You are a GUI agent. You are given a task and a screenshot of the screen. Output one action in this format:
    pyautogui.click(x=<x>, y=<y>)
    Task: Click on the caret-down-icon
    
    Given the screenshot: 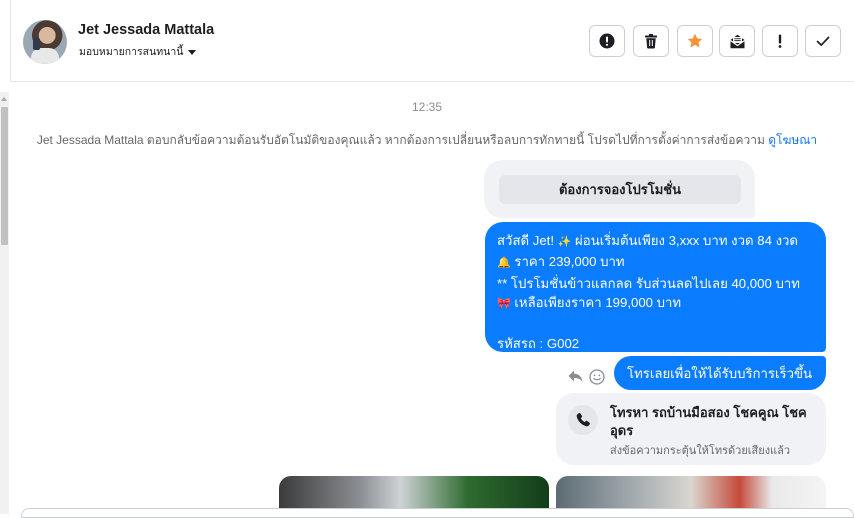 What is the action you would take?
    pyautogui.click(x=192, y=52)
    